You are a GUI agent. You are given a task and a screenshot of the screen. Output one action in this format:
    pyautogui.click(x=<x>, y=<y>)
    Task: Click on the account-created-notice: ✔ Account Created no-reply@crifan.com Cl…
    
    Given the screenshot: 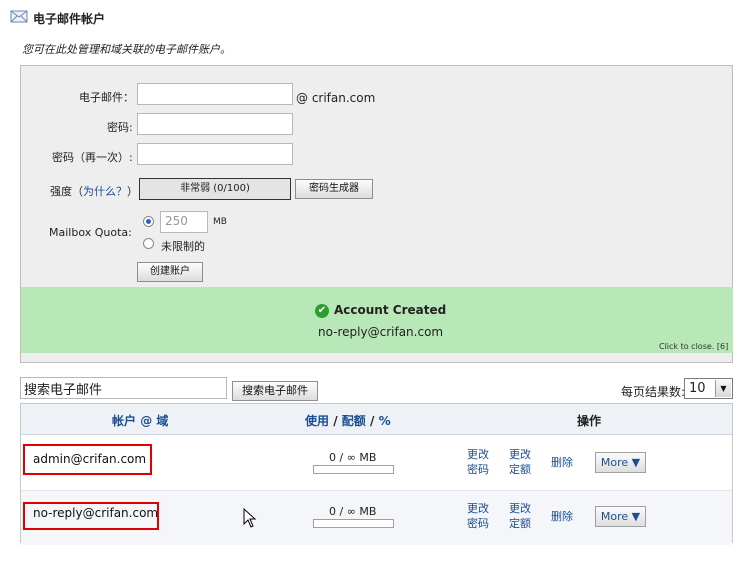 What is the action you would take?
    pyautogui.click(x=377, y=320)
    